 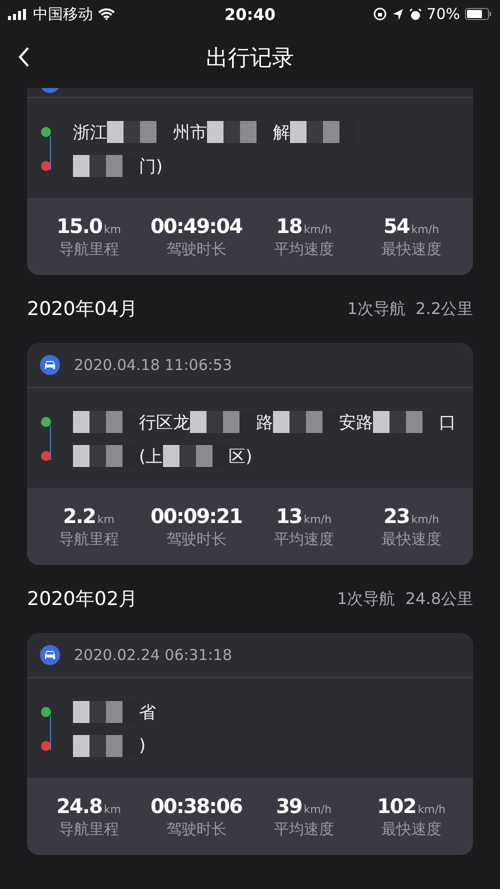 What do you see at coordinates (250, 59) in the screenshot?
I see `page-title: 出行记录` at bounding box center [250, 59].